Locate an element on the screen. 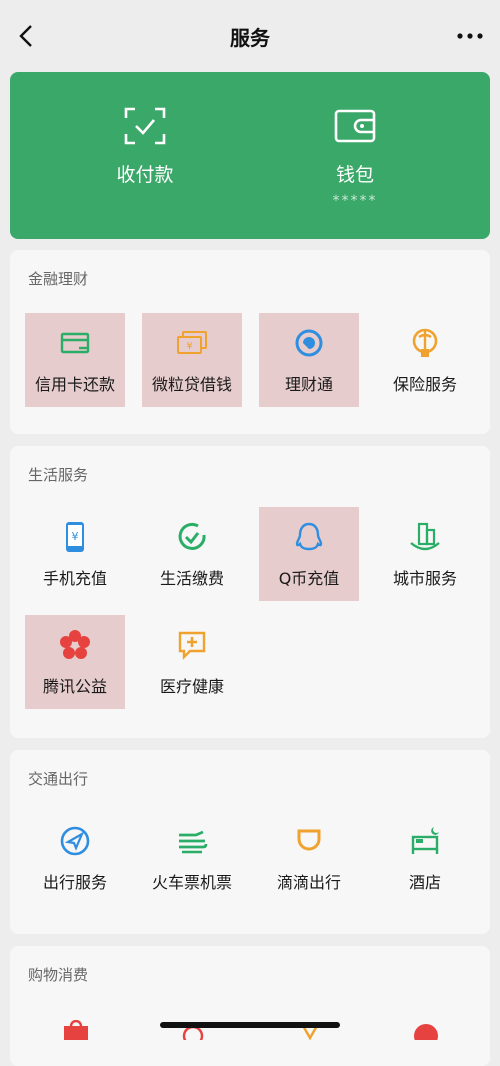 This screenshot has width=500, height=1066. shopping-bag-icon is located at coordinates (76, 1030).